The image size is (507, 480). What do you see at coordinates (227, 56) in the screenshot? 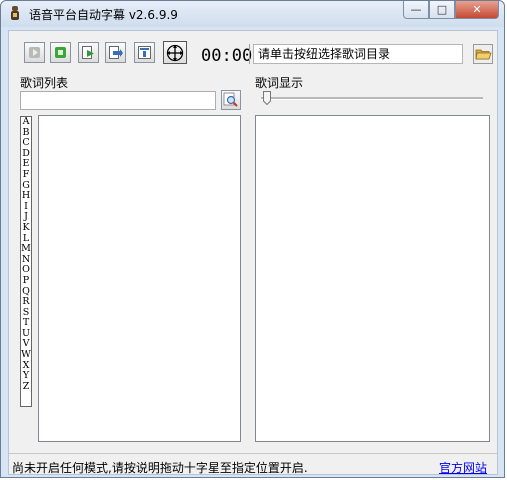
I see `time-display: 00:00` at bounding box center [227, 56].